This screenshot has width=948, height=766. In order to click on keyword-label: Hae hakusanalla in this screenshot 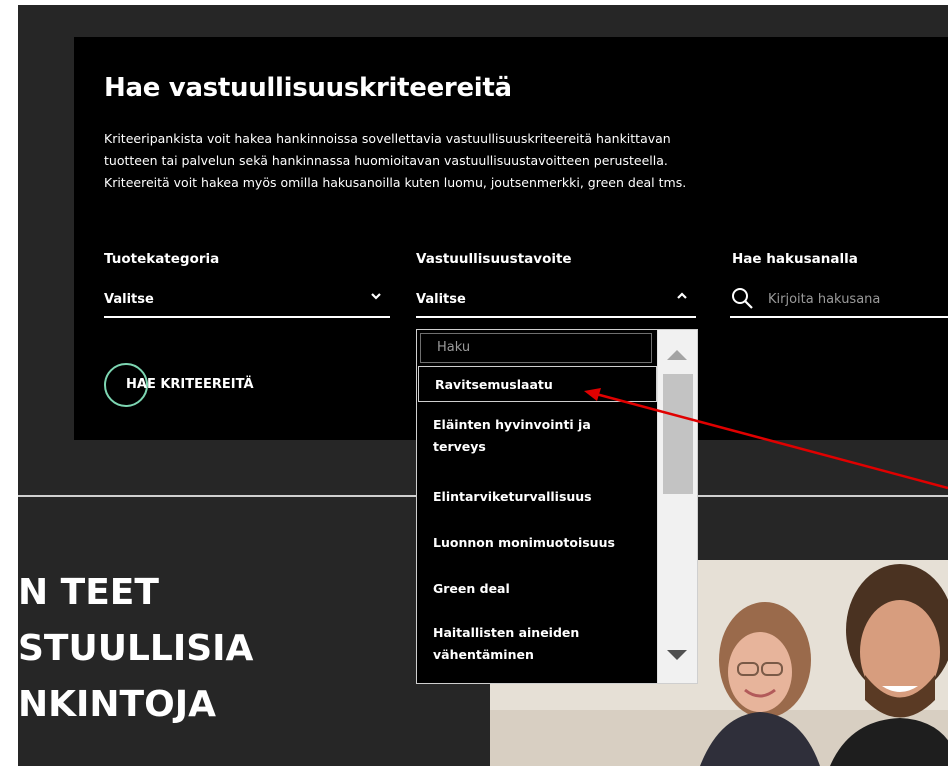, I will do `click(795, 259)`.